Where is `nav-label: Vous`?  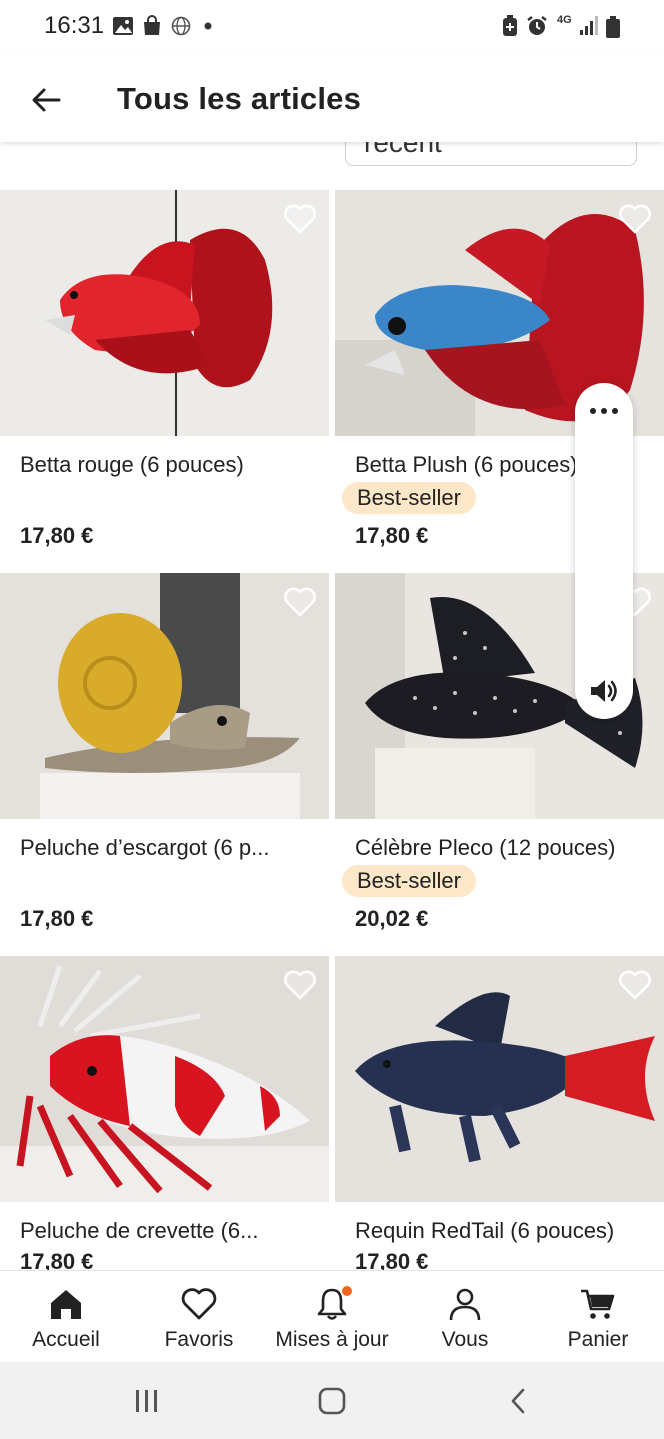
nav-label: Vous is located at coordinates (465, 1339).